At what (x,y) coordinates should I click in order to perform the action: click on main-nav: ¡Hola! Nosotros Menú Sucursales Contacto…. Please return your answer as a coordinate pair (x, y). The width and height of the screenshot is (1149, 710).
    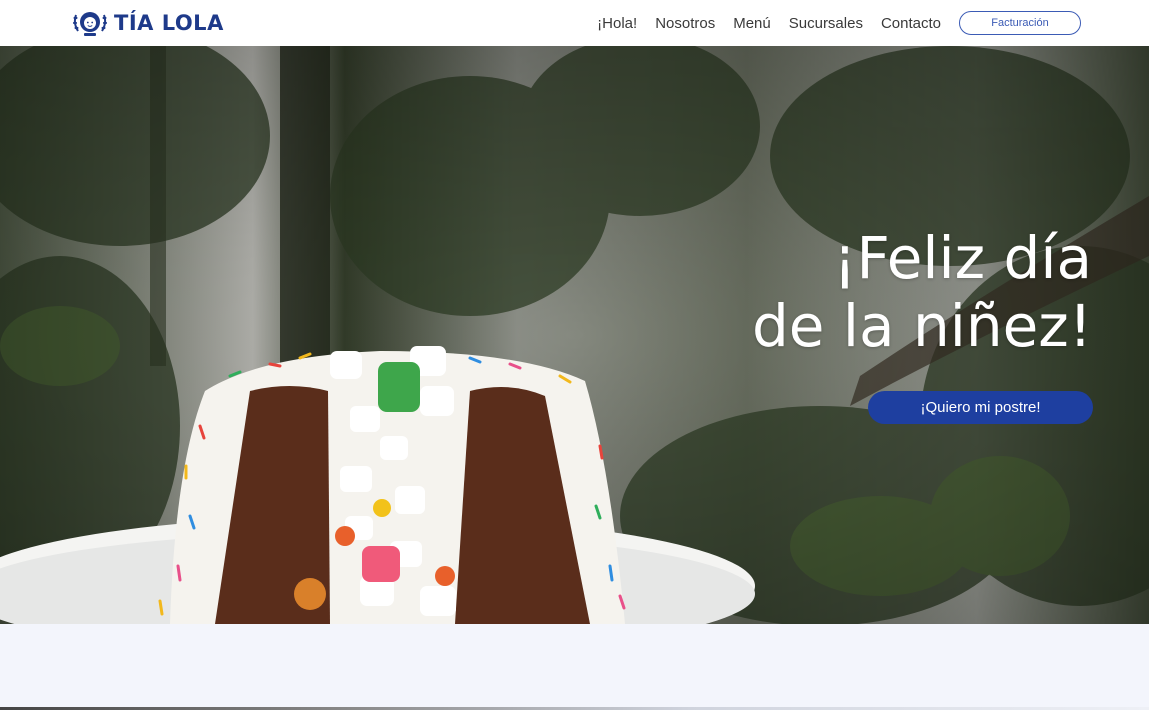
    Looking at the image, I should click on (839, 23).